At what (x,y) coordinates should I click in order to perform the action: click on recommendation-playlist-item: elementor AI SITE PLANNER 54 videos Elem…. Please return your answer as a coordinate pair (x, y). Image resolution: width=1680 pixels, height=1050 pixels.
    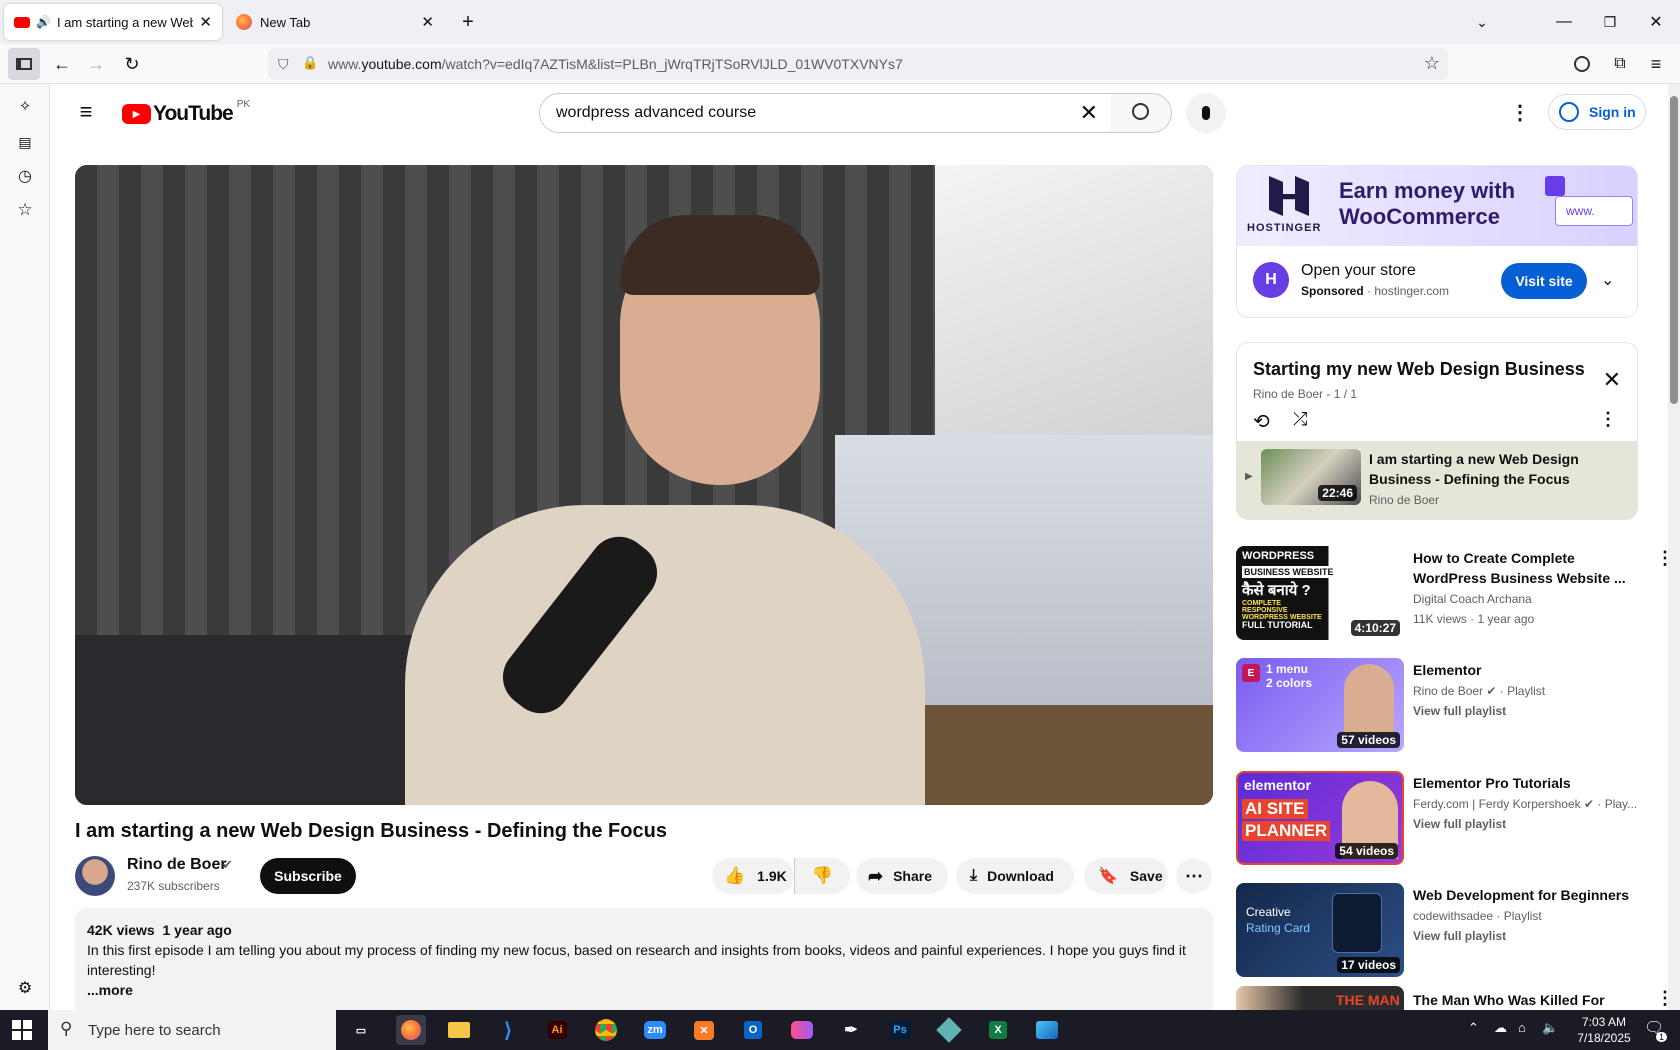
    Looking at the image, I should click on (1456, 818).